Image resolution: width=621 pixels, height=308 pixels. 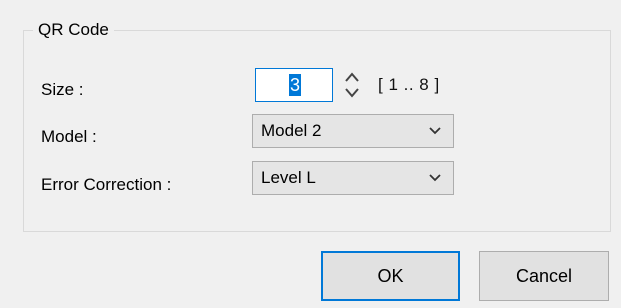 What do you see at coordinates (106, 184) in the screenshot?
I see `error-correction-label: Error Correction :` at bounding box center [106, 184].